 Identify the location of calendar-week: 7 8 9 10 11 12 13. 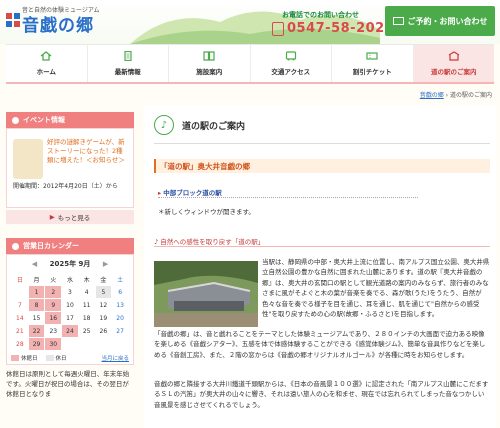
(70, 305).